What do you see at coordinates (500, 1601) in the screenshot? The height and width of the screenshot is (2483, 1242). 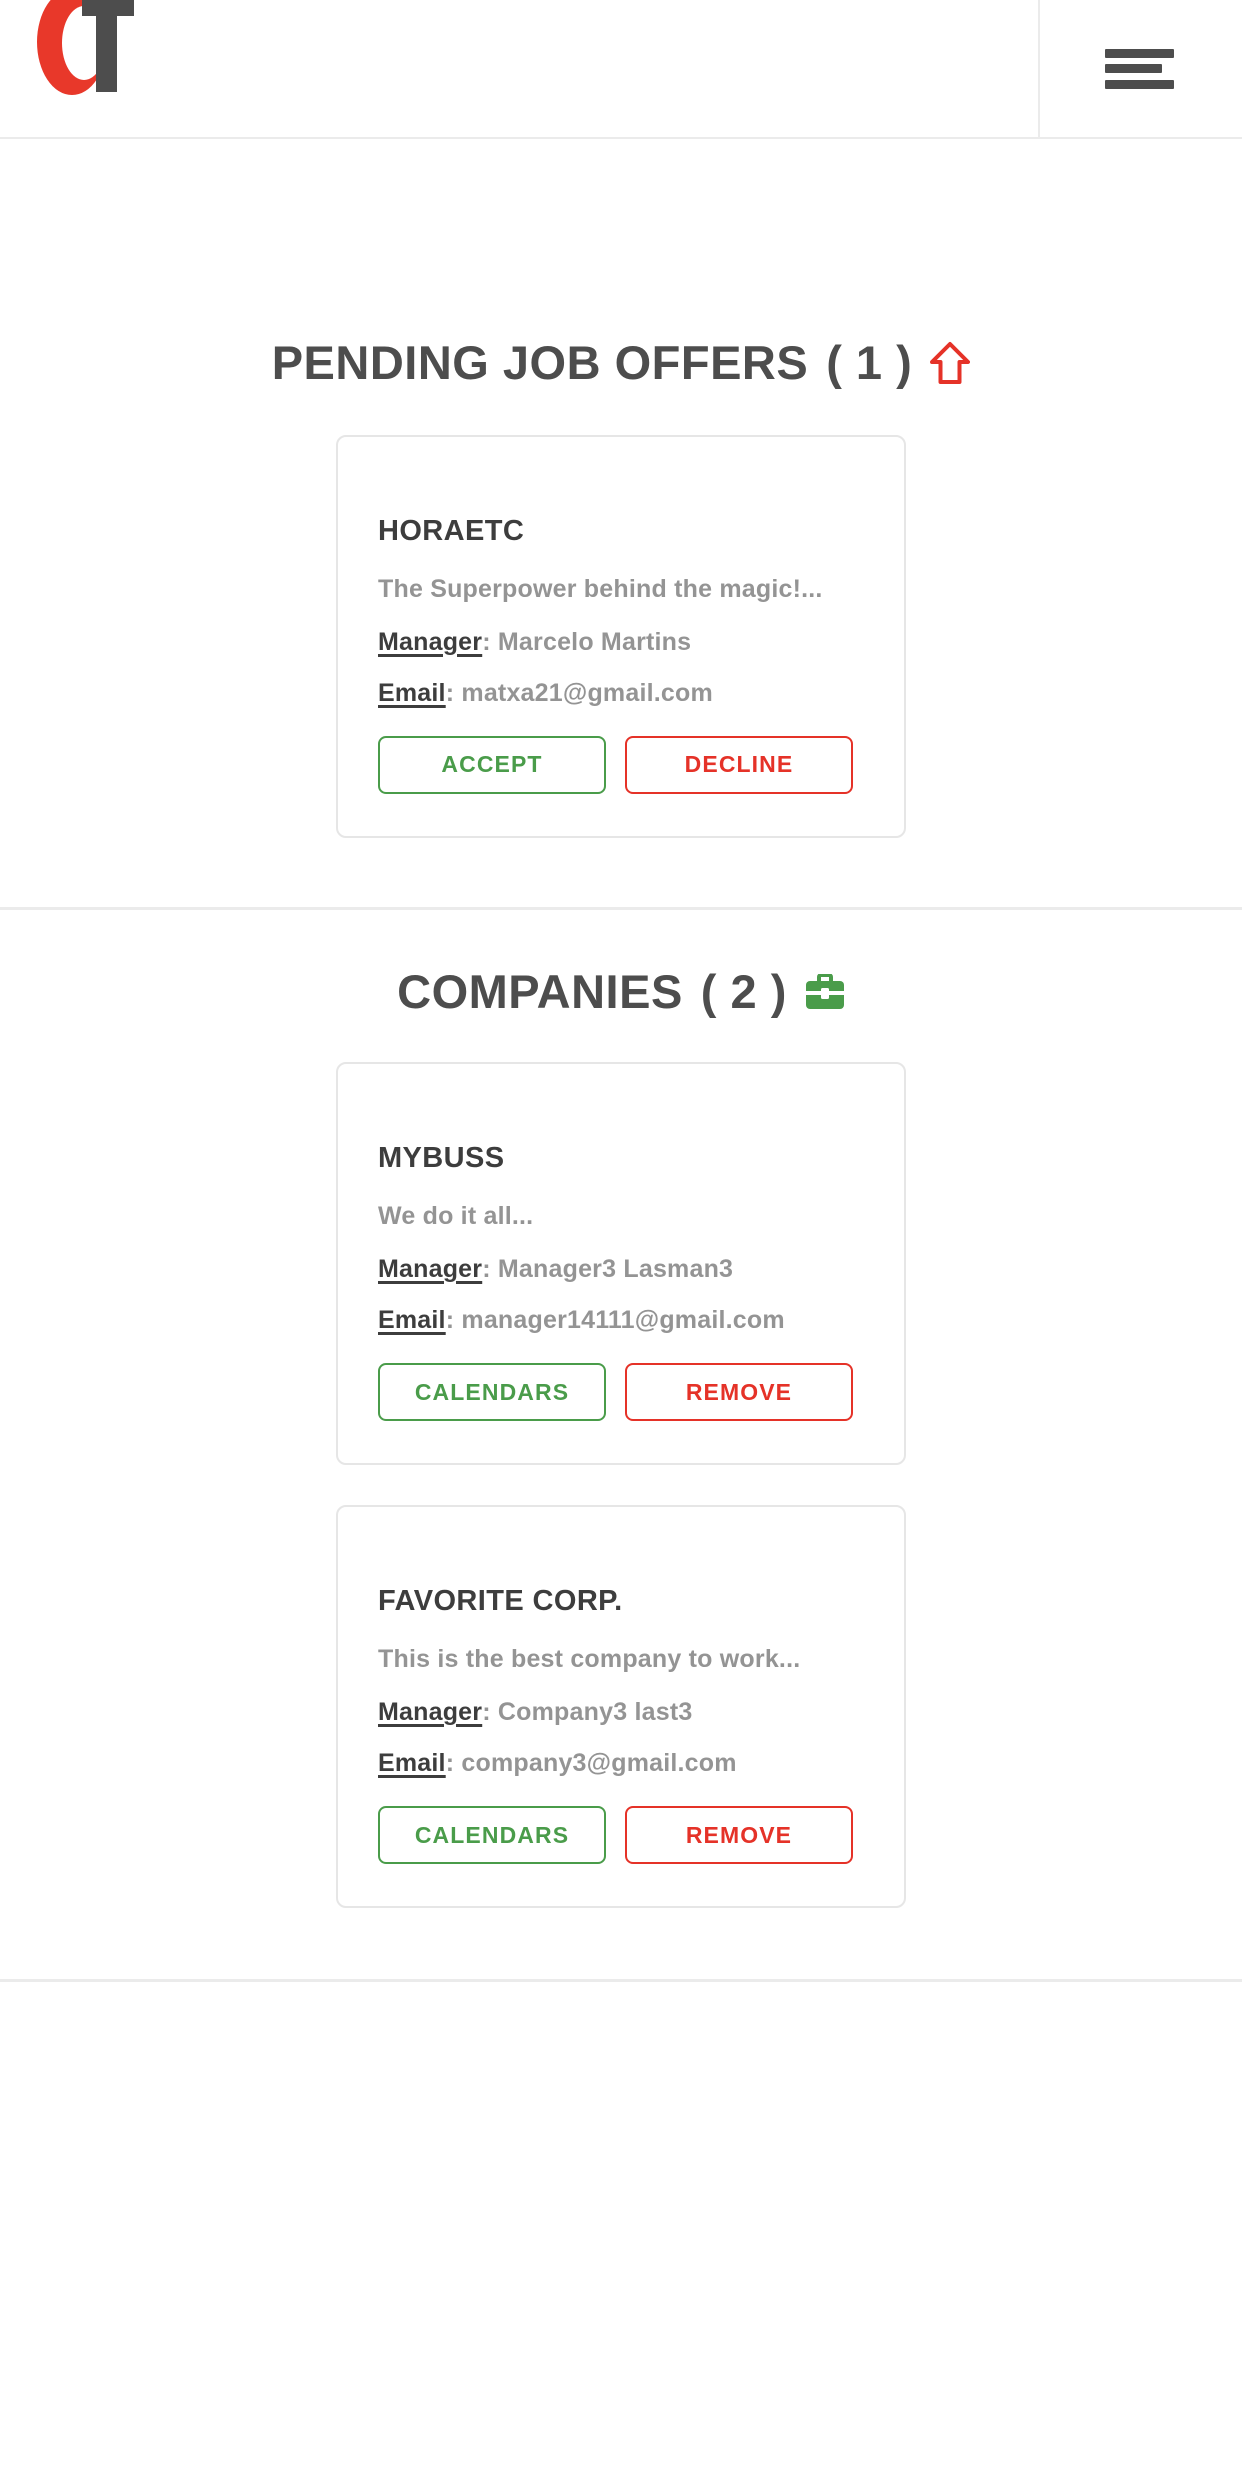 I see `company-name: FAVORITE CORP.` at bounding box center [500, 1601].